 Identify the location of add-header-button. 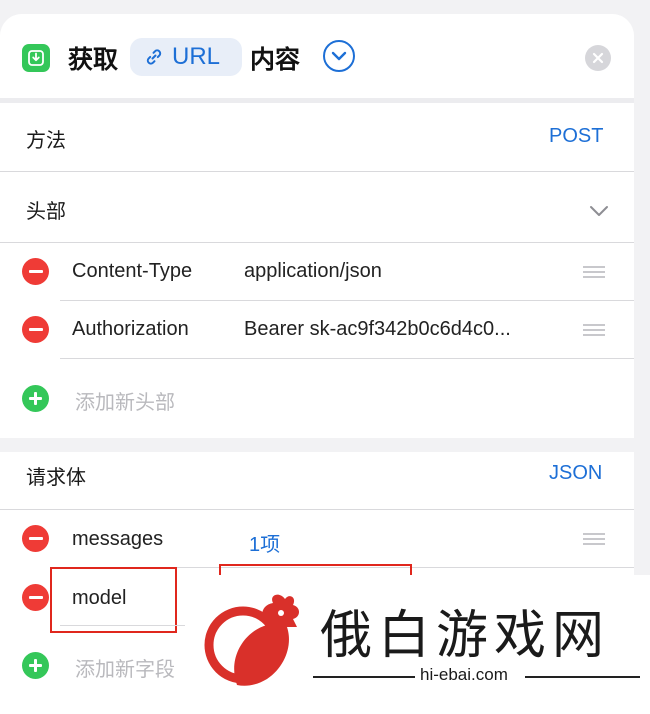
(35, 398).